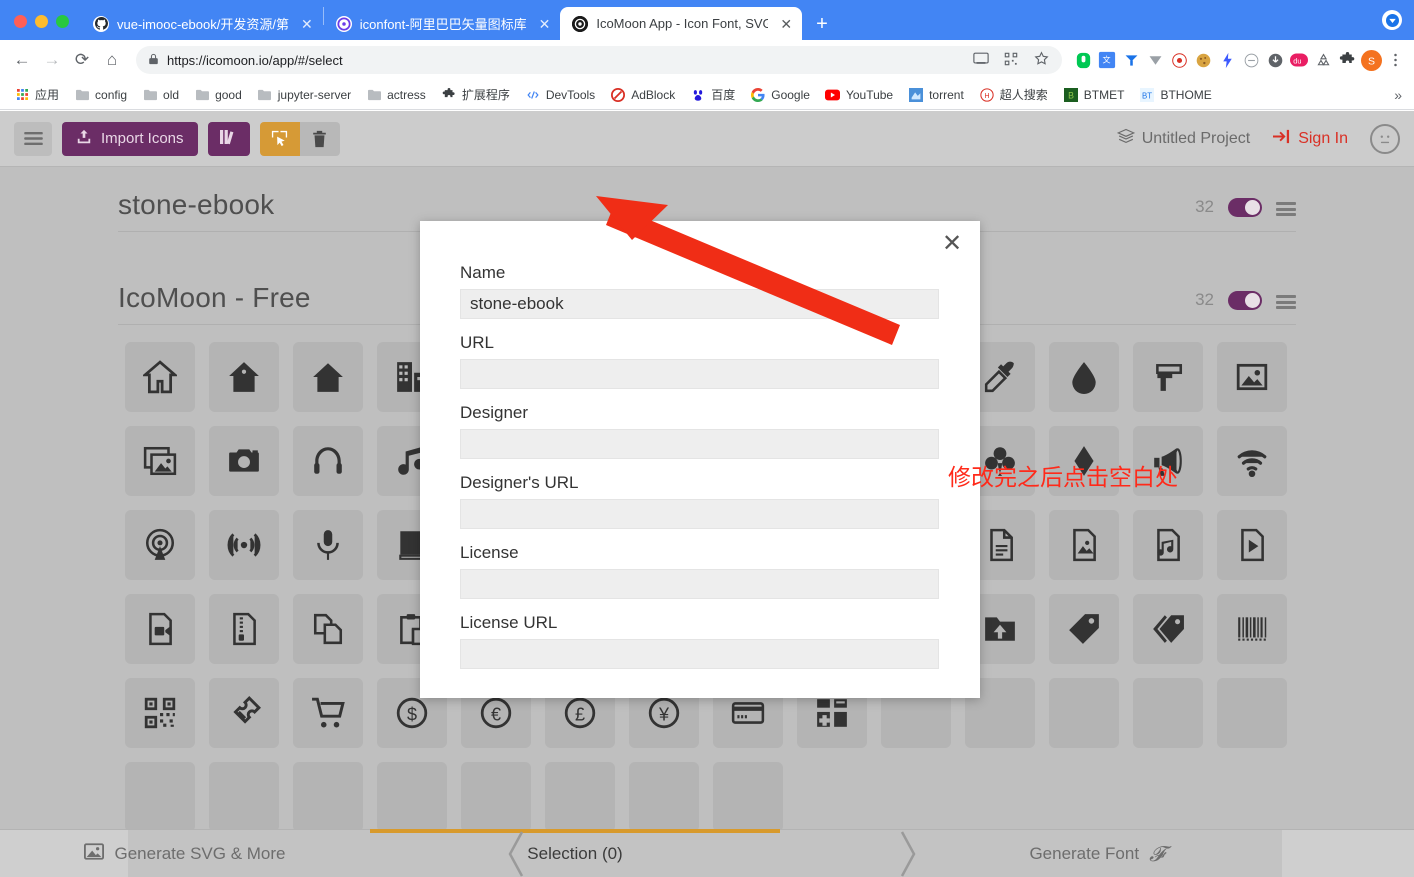  What do you see at coordinates (1251, 60) in the screenshot?
I see `hyphen-icon` at bounding box center [1251, 60].